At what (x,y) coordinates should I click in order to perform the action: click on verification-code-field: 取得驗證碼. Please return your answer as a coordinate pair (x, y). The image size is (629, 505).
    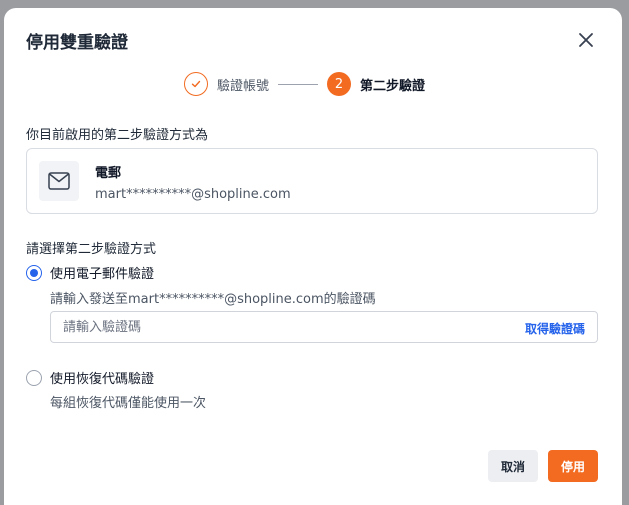
    Looking at the image, I should click on (324, 327).